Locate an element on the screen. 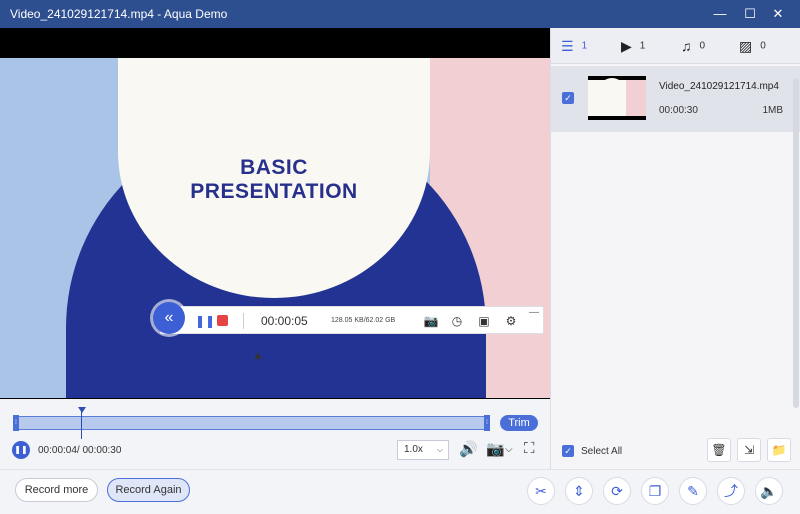 The width and height of the screenshot is (800, 514). snapshot-camera-icon: 📷 is located at coordinates (495, 449).